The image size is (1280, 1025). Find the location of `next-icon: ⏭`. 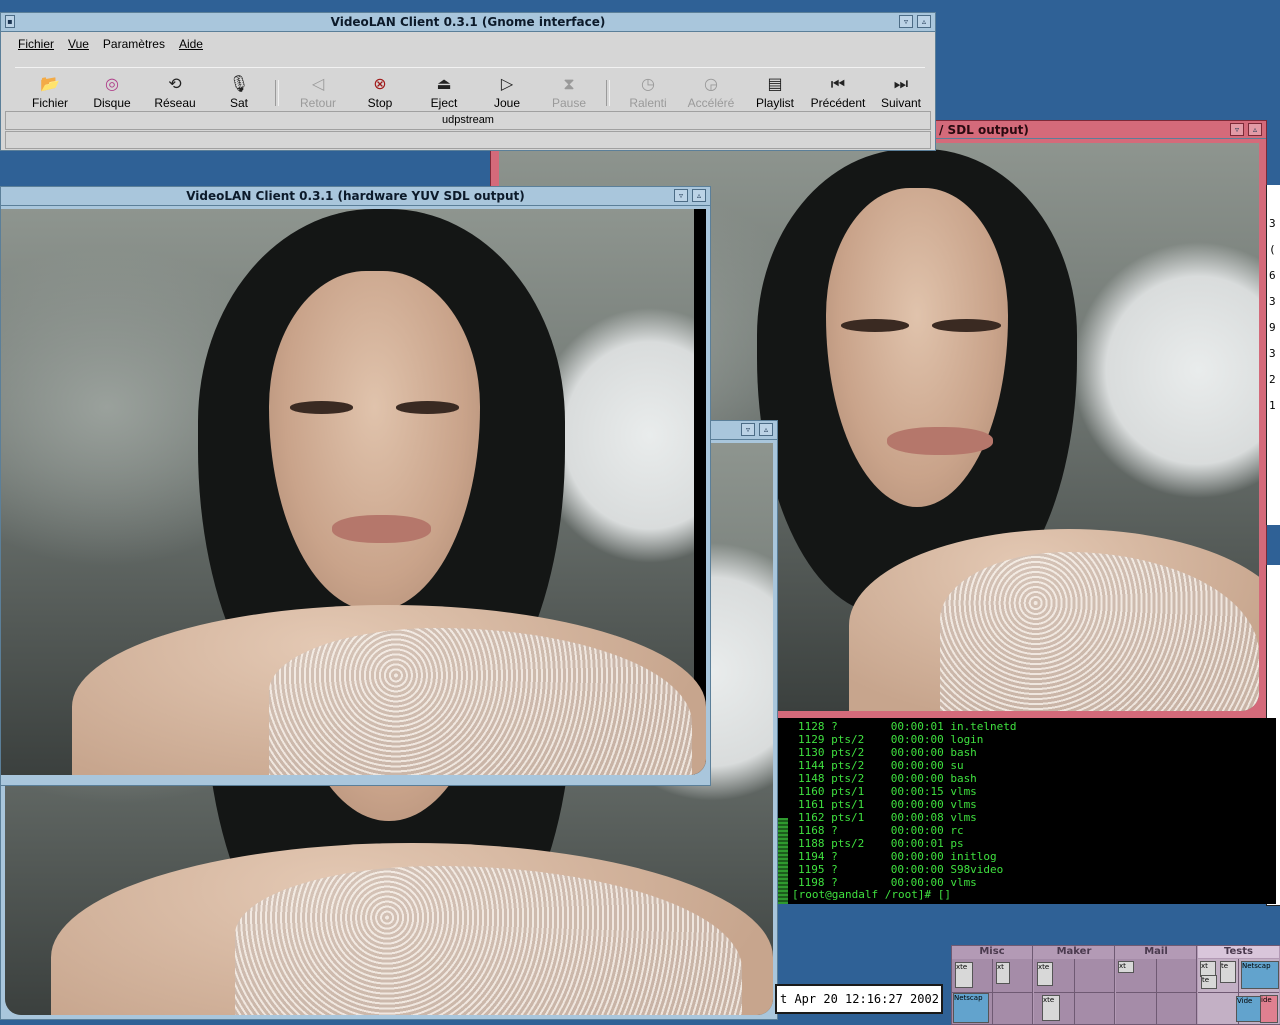

next-icon: ⏭ is located at coordinates (901, 83).